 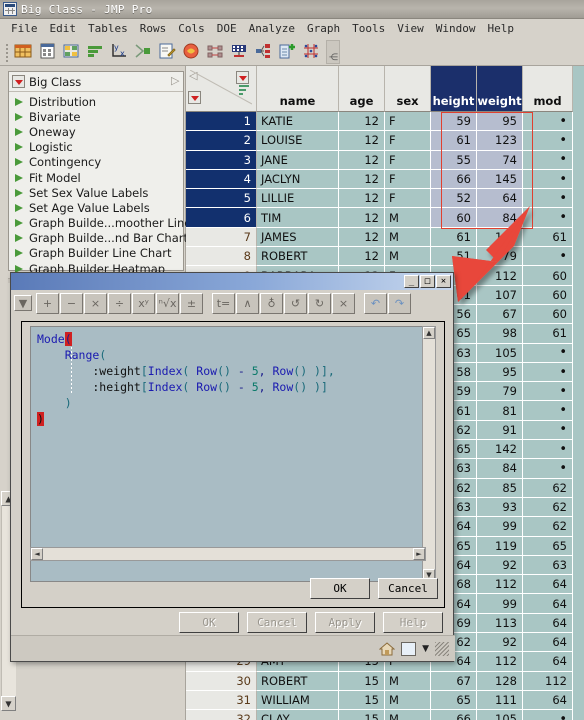 What do you see at coordinates (228, 554) in the screenshot?
I see `editor-horizontal-scrollbar: ◄ ►` at bounding box center [228, 554].